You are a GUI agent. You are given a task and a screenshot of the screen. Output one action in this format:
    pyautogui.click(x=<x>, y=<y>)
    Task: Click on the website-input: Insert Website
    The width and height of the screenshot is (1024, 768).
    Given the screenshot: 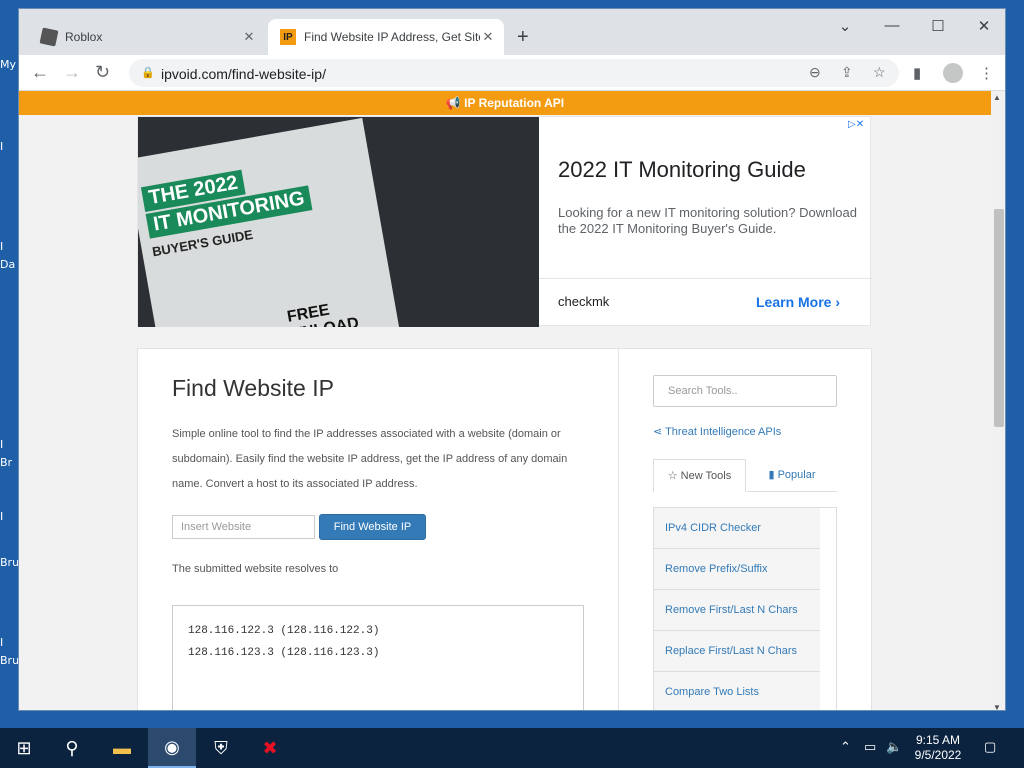 What is the action you would take?
    pyautogui.click(x=243, y=527)
    